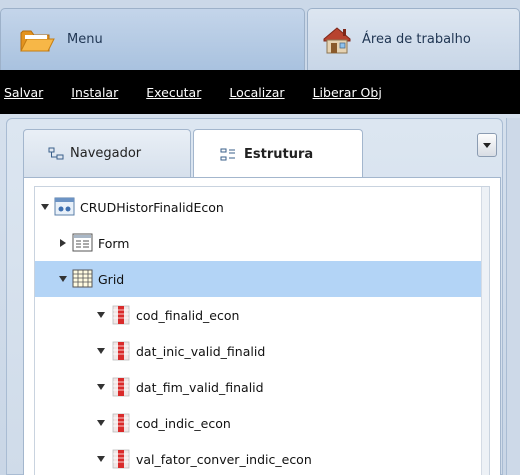 This screenshot has width=520, height=475. What do you see at coordinates (258, 243) in the screenshot?
I see `tree-node-form: Form` at bounding box center [258, 243].